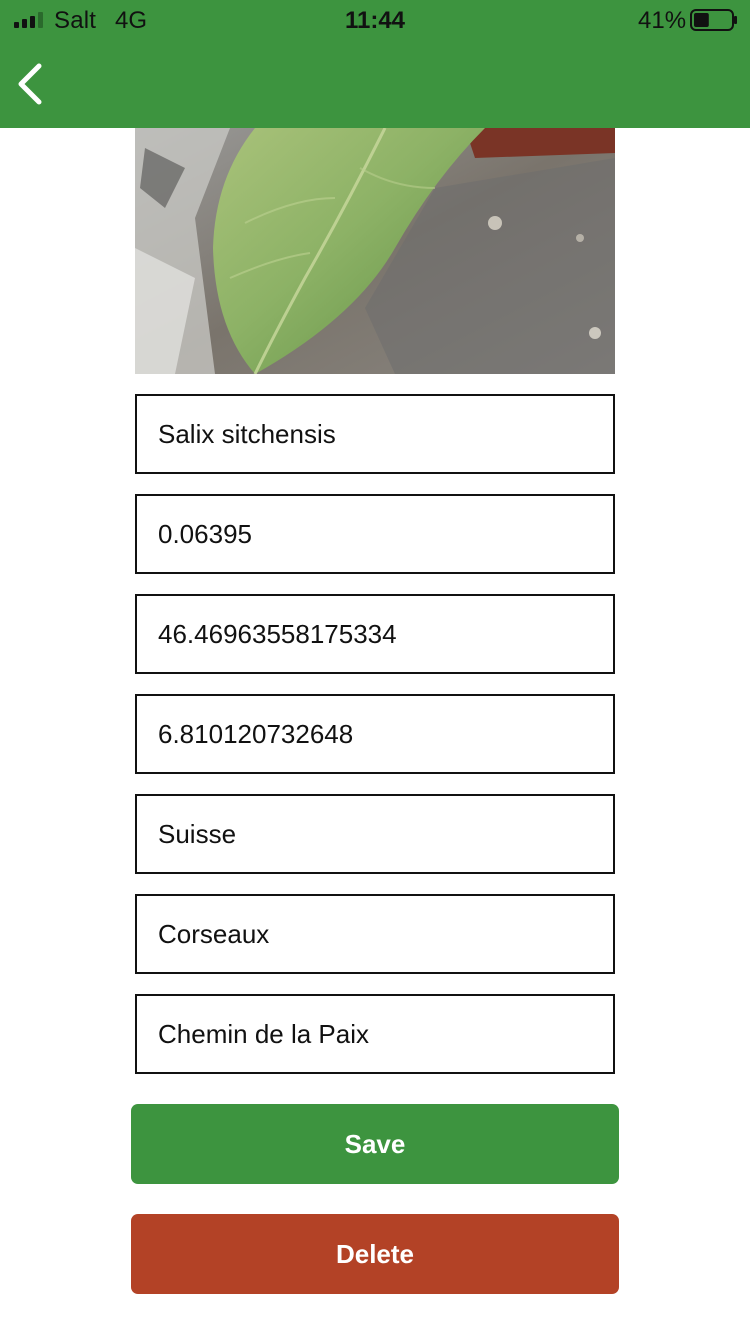 The image size is (750, 1334). I want to click on battery-percent: 41%, so click(662, 20).